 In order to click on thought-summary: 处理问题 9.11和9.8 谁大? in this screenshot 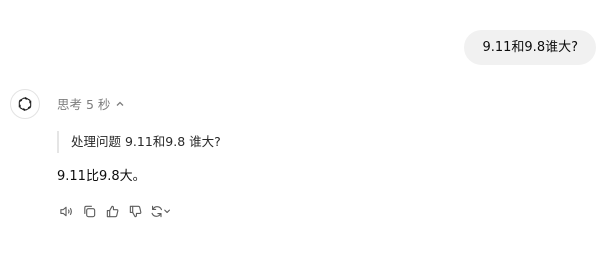, I will do `click(139, 142)`.